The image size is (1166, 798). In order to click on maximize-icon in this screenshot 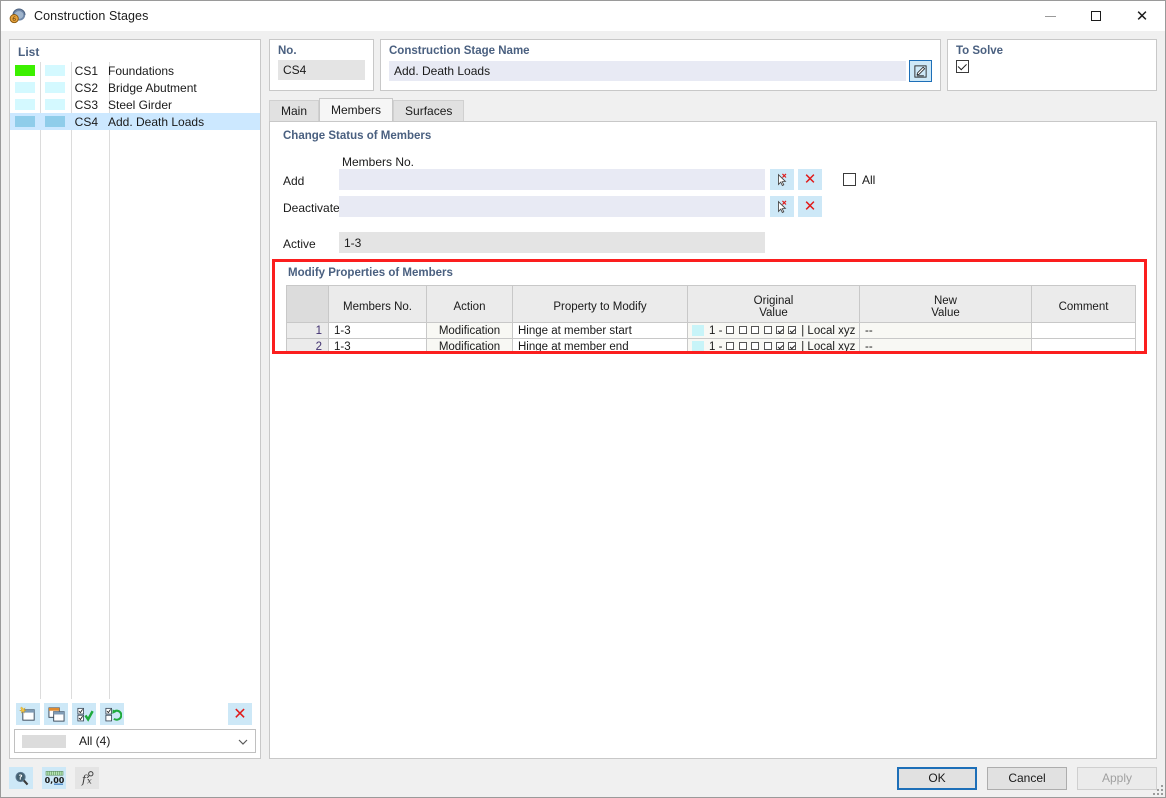, I will do `click(1096, 16)`.